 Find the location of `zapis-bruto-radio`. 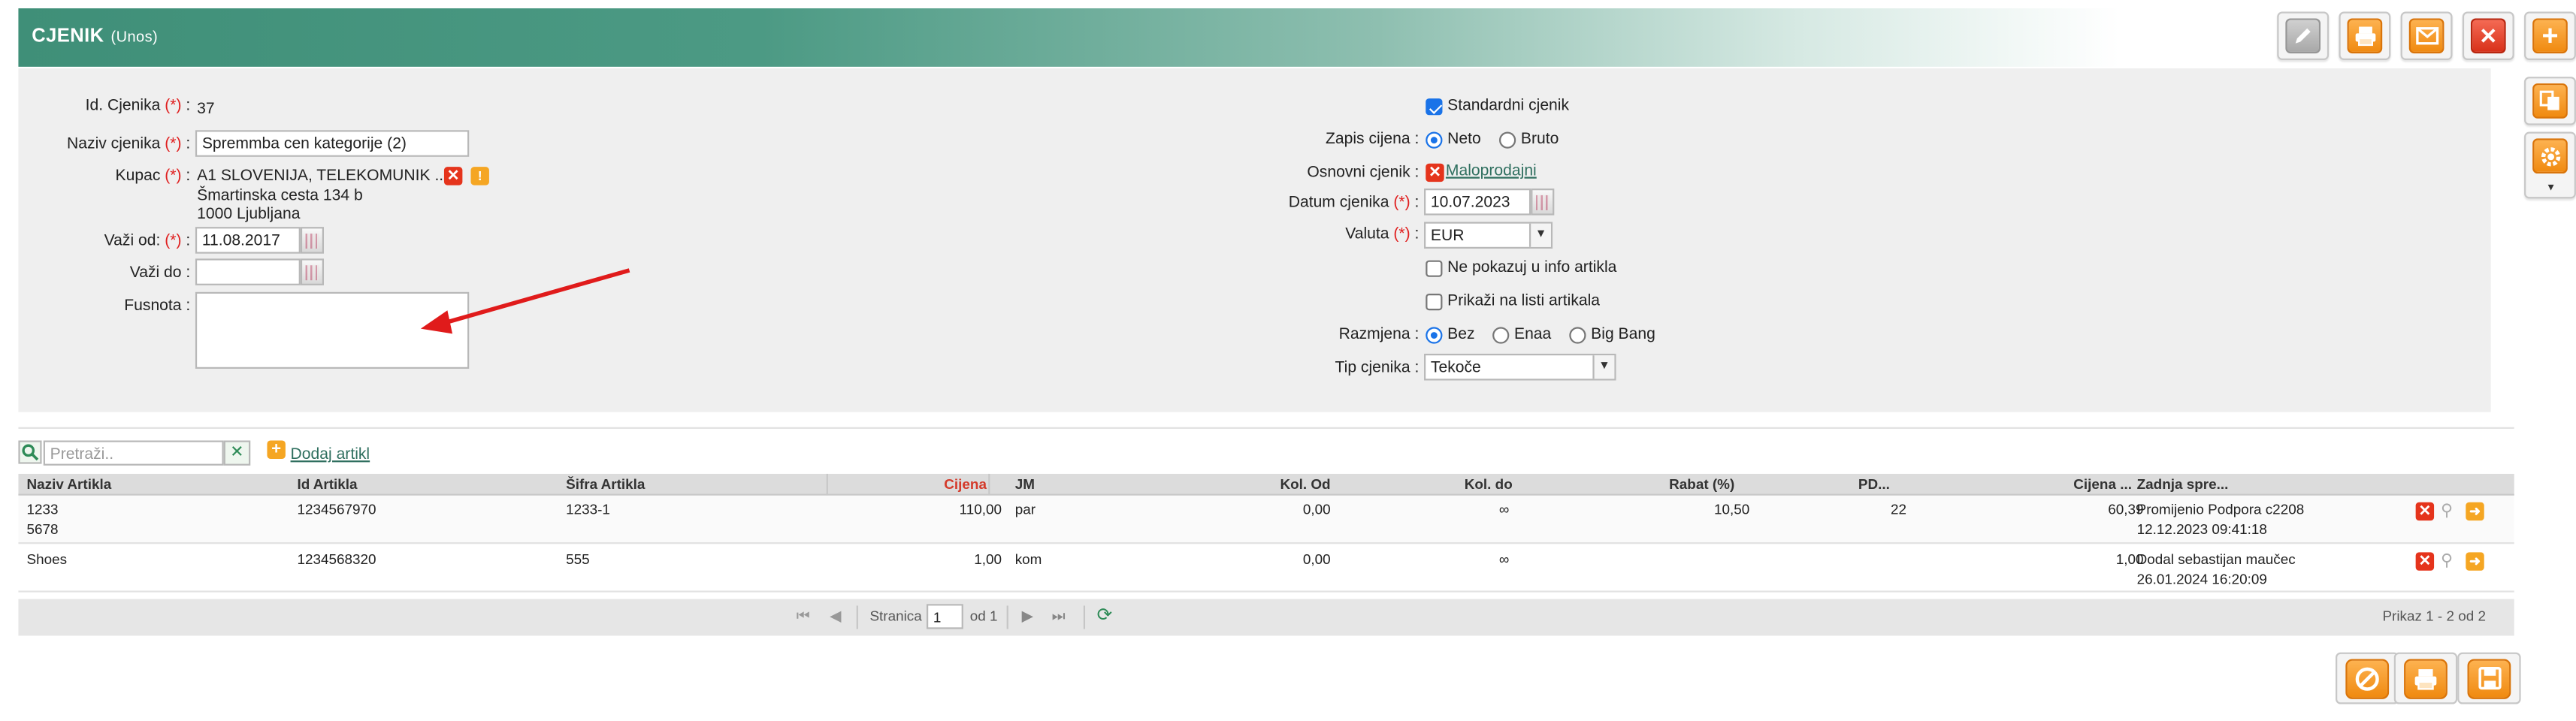

zapis-bruto-radio is located at coordinates (1507, 140).